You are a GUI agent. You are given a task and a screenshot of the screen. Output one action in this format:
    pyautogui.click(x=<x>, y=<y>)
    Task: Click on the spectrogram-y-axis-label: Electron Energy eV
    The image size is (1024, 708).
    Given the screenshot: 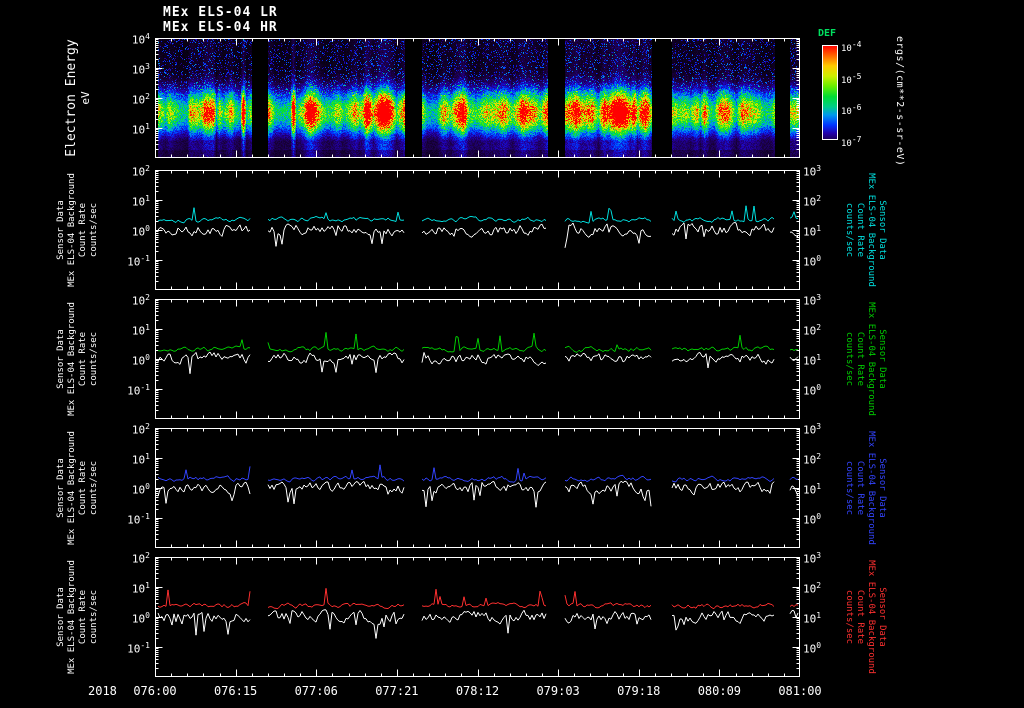 What is the action you would take?
    pyautogui.click(x=79, y=98)
    